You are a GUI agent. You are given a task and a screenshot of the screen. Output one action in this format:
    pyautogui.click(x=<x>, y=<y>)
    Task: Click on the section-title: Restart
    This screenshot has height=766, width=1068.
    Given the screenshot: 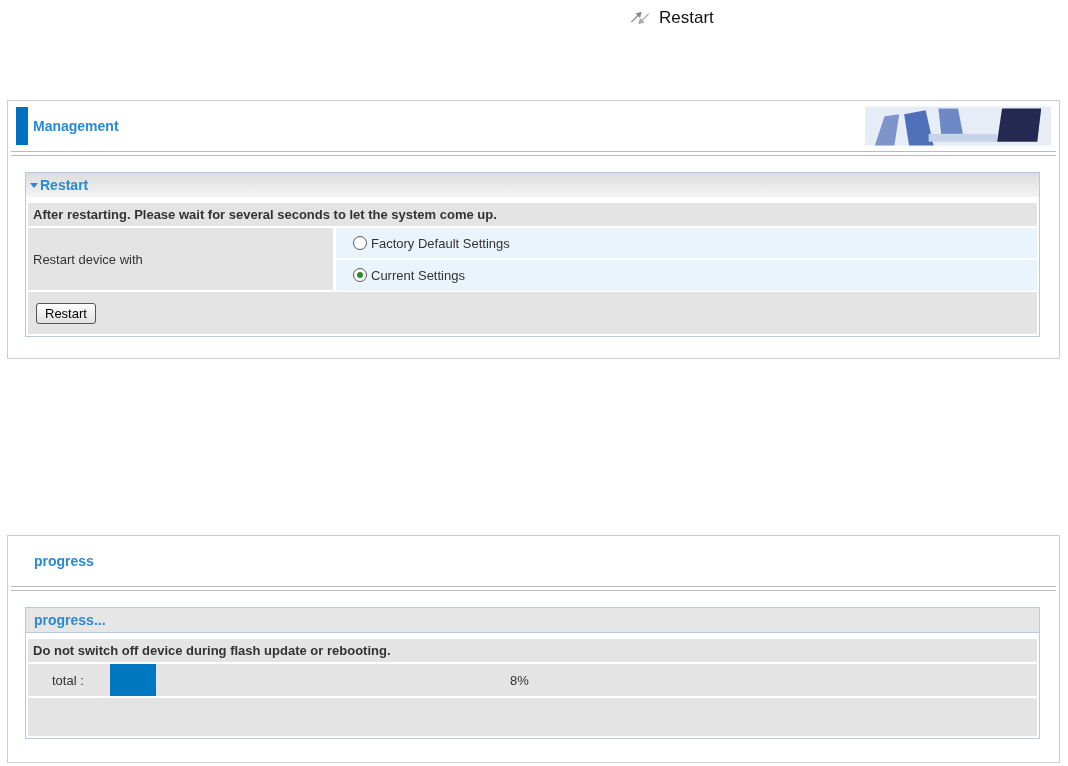 What is the action you would take?
    pyautogui.click(x=64, y=185)
    